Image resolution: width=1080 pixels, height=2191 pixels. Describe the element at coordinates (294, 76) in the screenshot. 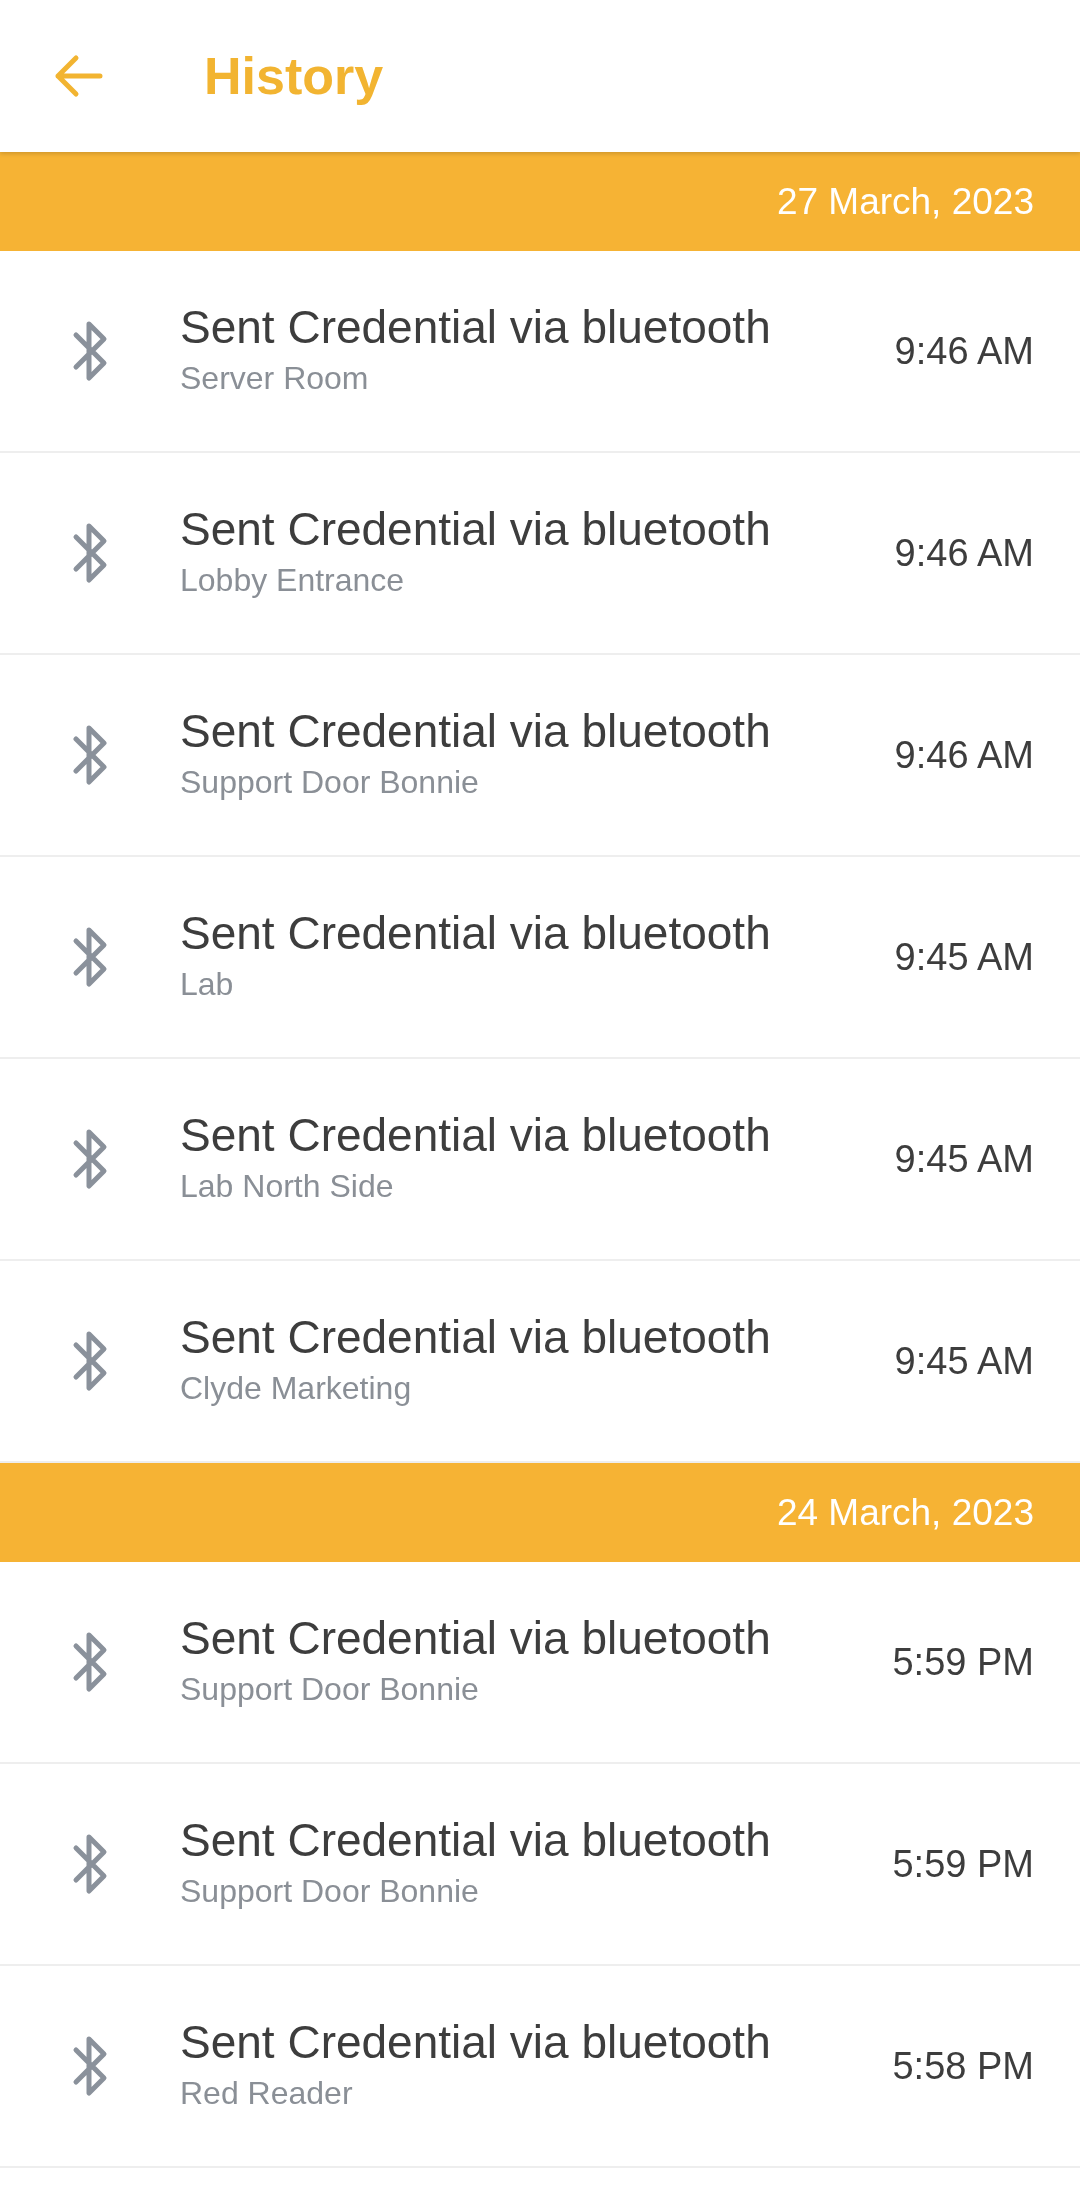

I see `screen-title: History` at that location.